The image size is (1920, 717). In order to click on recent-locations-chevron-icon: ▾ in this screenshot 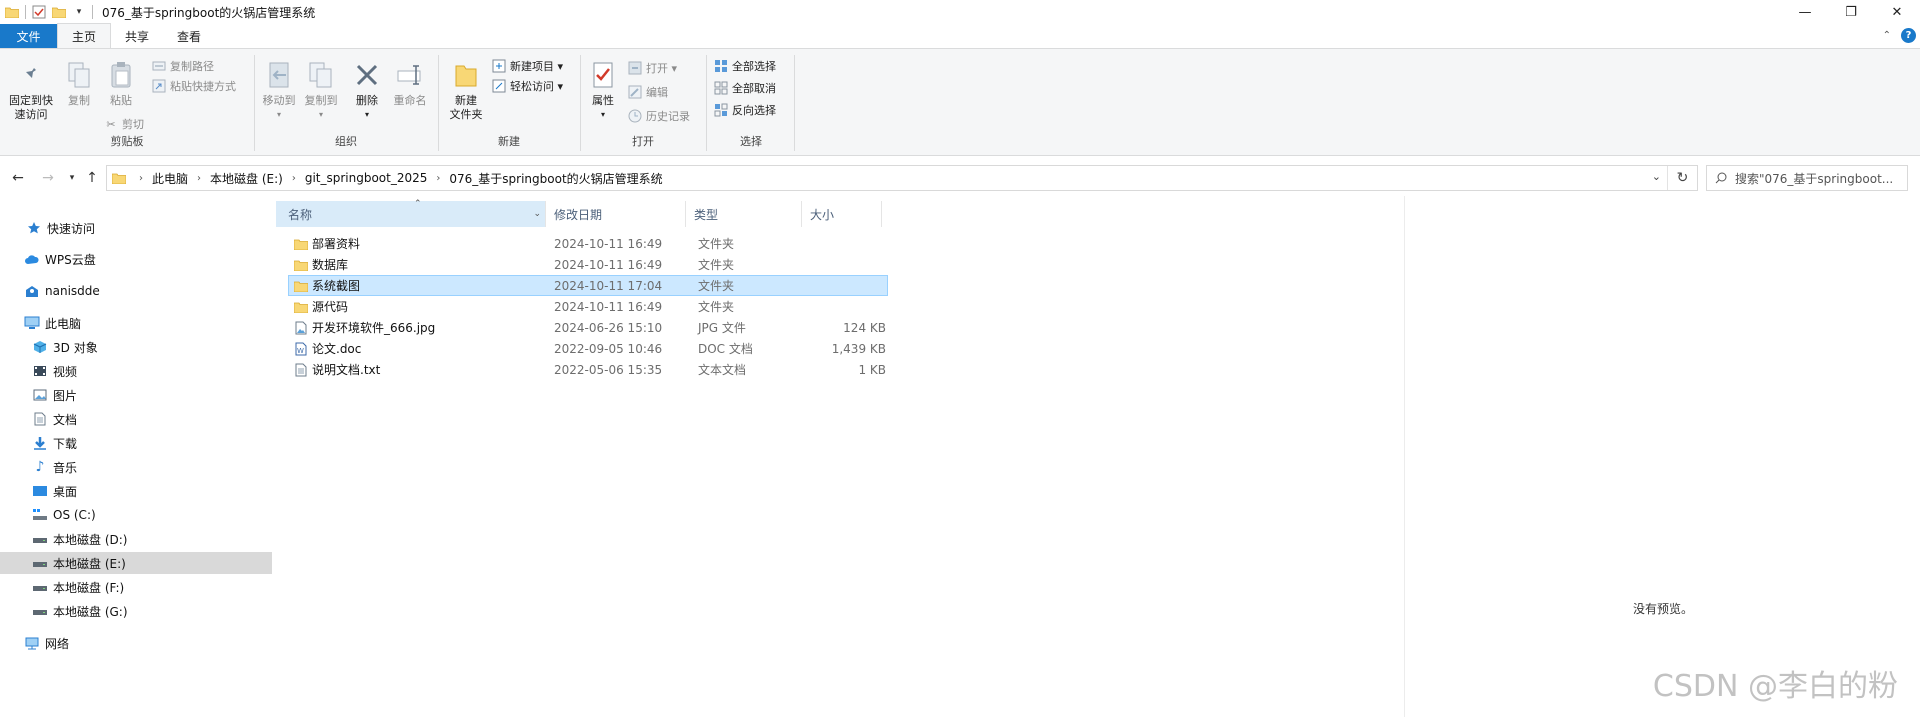, I will do `click(72, 178)`.